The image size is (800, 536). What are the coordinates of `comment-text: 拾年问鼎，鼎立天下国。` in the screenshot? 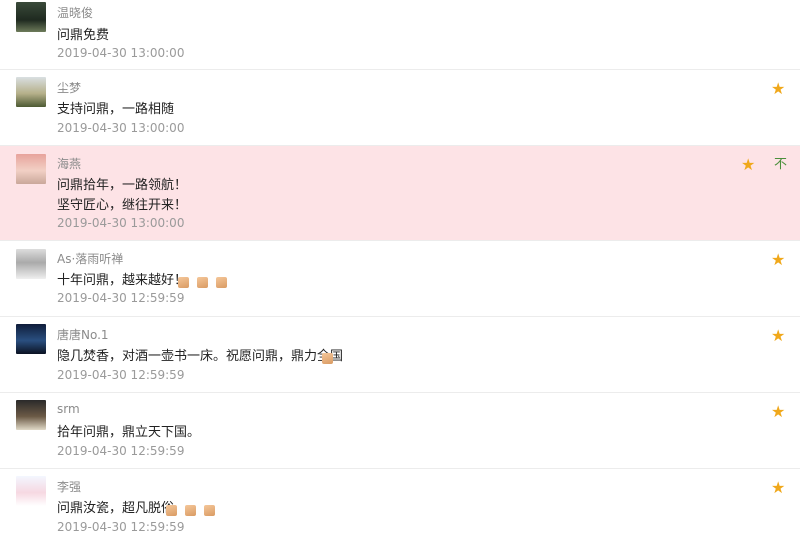 It's located at (129, 432).